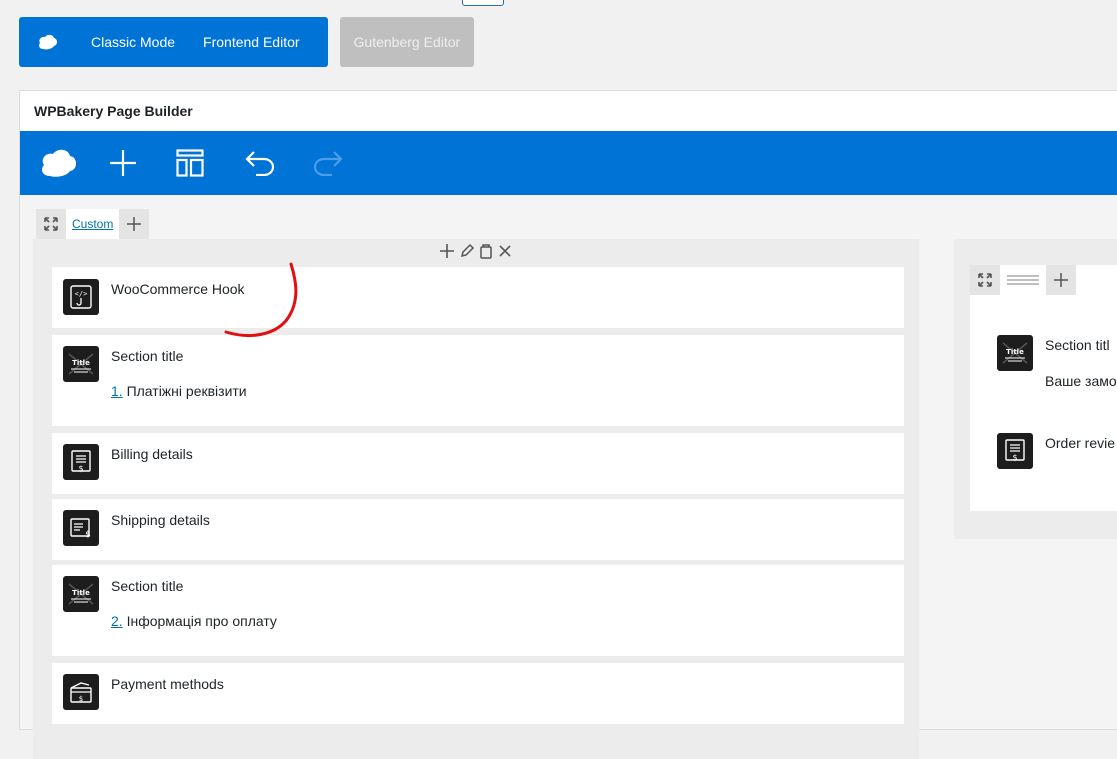 The image size is (1117, 759). Describe the element at coordinates (985, 280) in the screenshot. I see `inner-row-move-icon` at that location.